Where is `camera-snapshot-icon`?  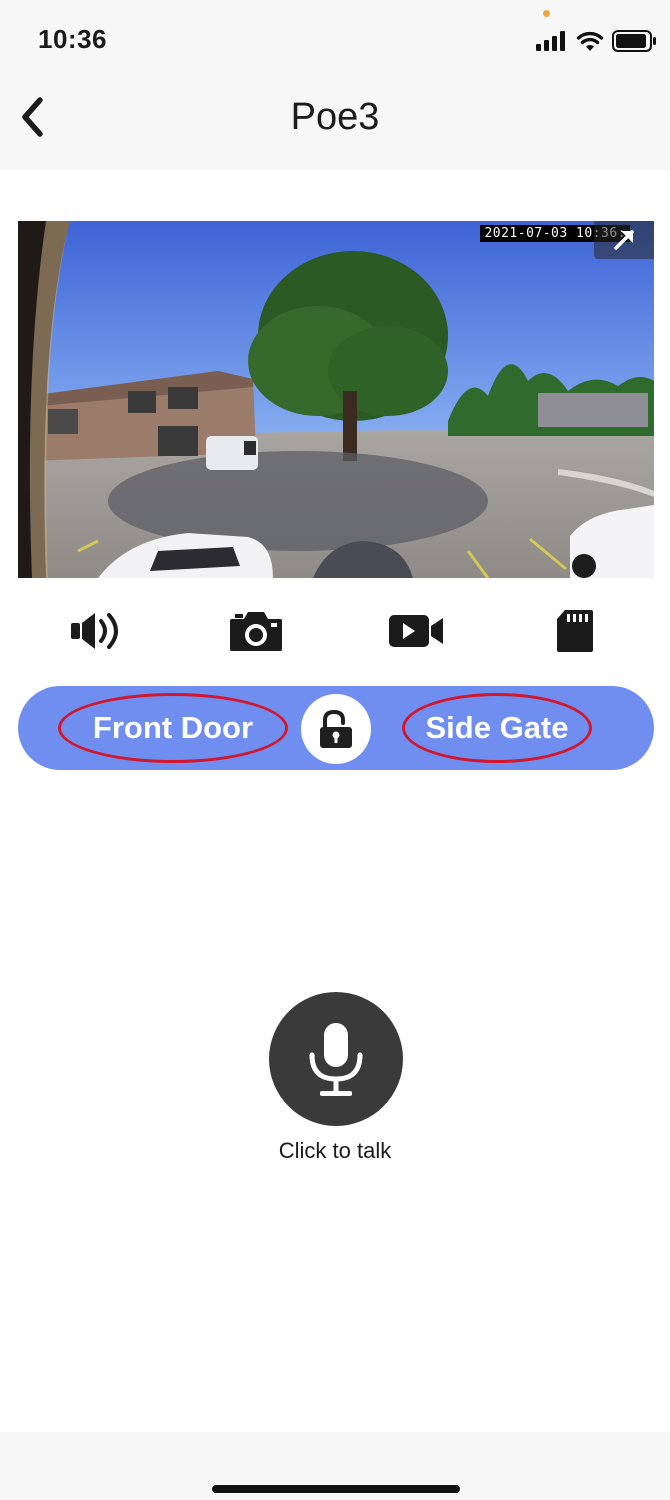 camera-snapshot-icon is located at coordinates (256, 631).